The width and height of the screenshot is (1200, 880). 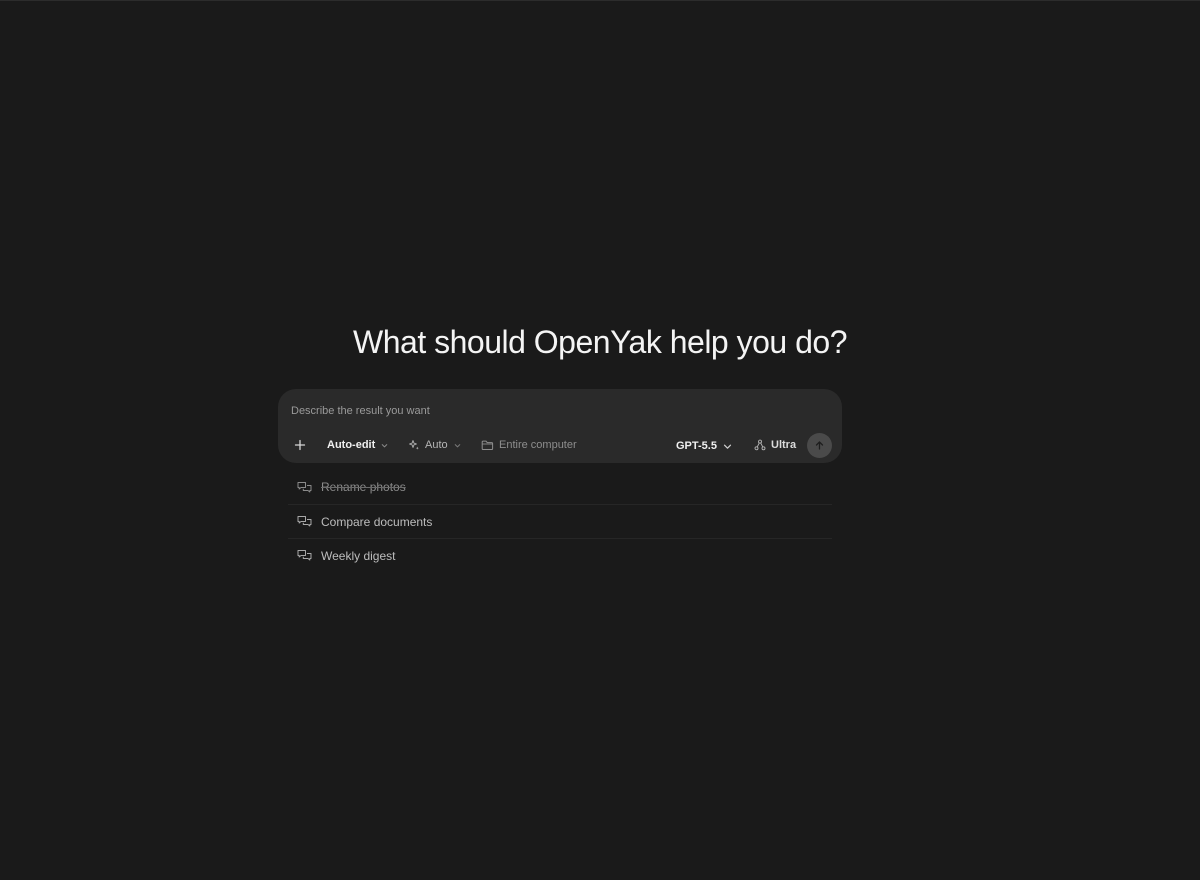 I want to click on scope-selector: Entire computer, so click(x=529, y=445).